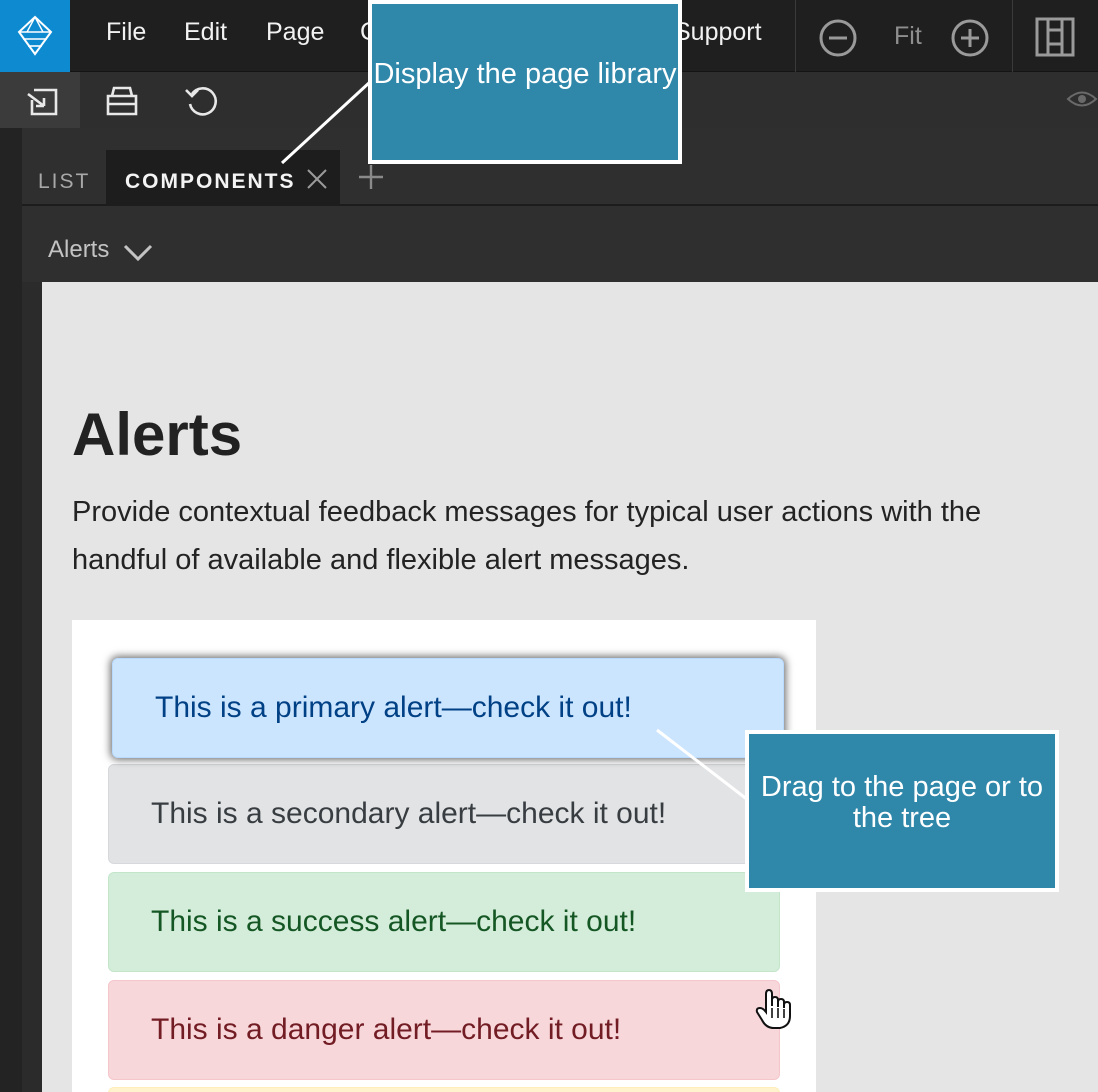 This screenshot has height=1092, width=1098. I want to click on page-title: Alerts, so click(157, 434).